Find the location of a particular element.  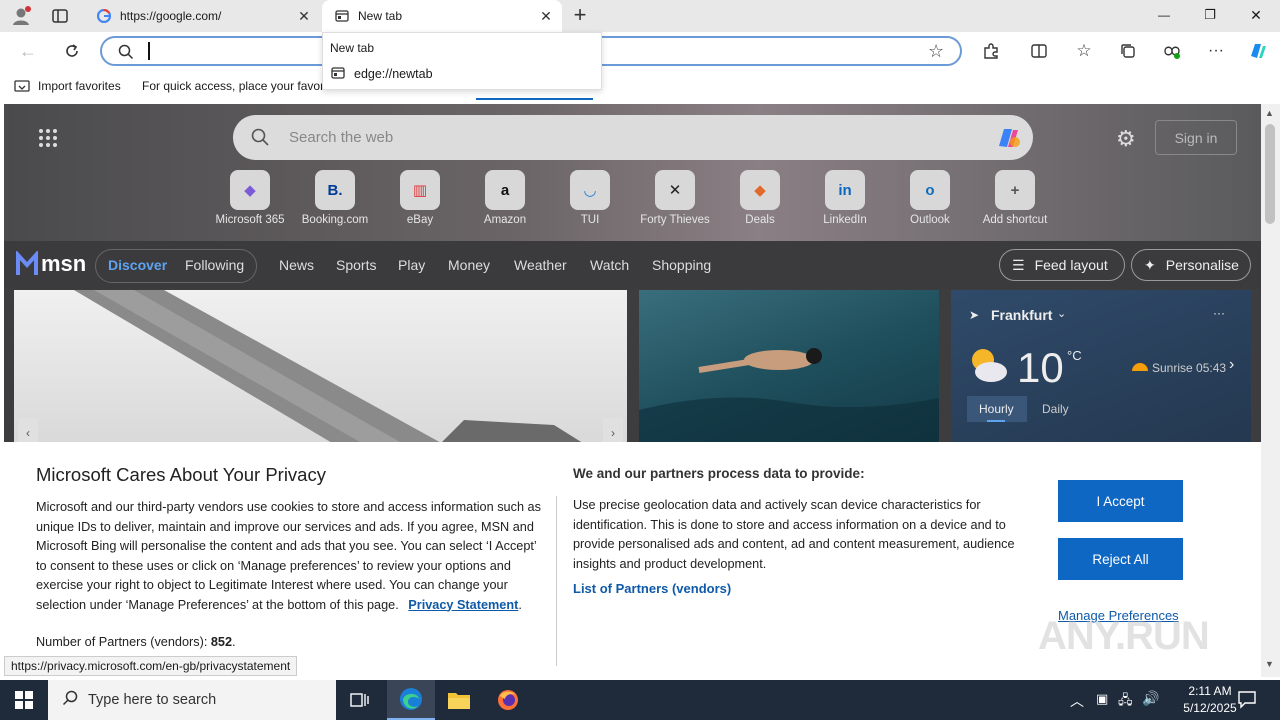

collections-icon is located at coordinates (1128, 51).